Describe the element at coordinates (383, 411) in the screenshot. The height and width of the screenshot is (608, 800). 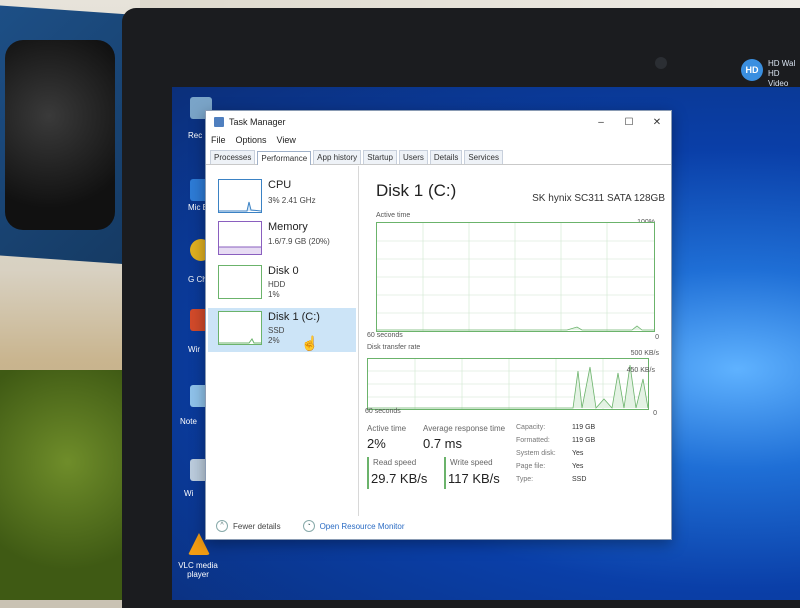
I see `transfer-rate-time-label: 60 seconds` at that location.